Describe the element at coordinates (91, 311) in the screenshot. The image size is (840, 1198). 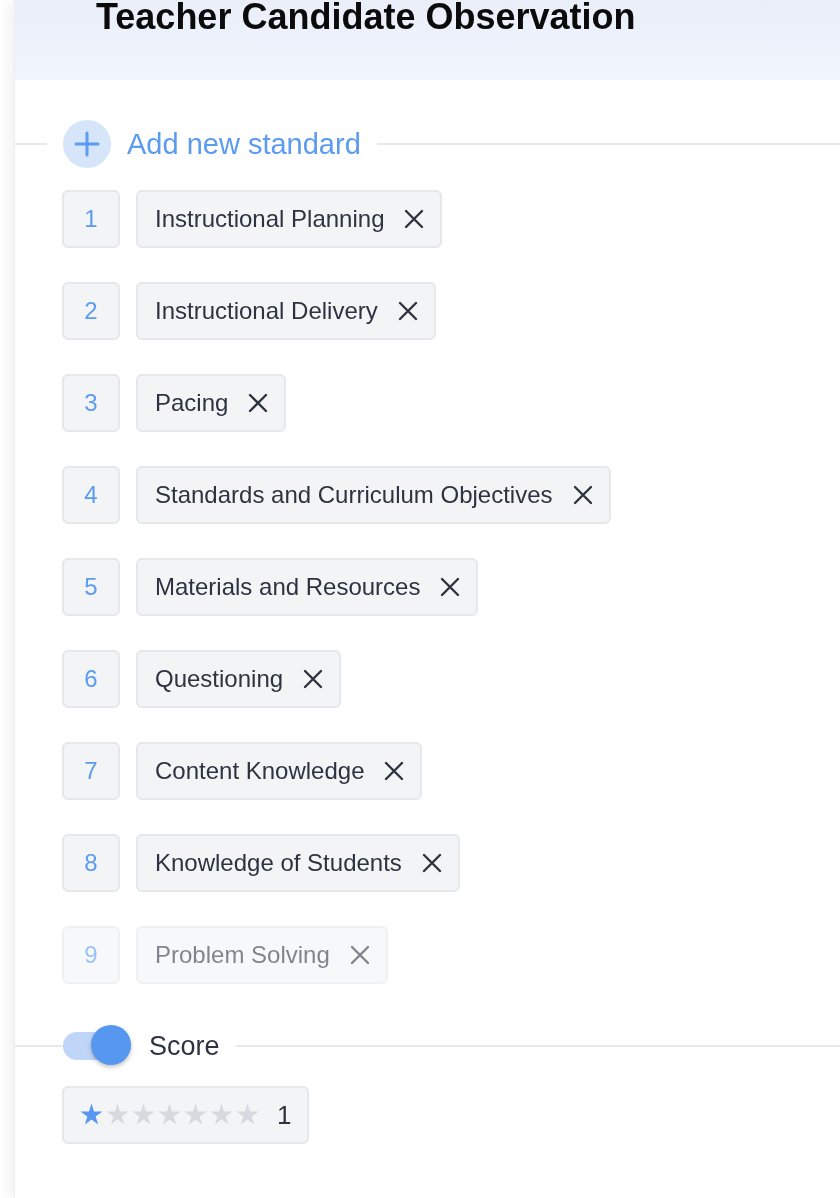
I see `standard-number: 2` at that location.